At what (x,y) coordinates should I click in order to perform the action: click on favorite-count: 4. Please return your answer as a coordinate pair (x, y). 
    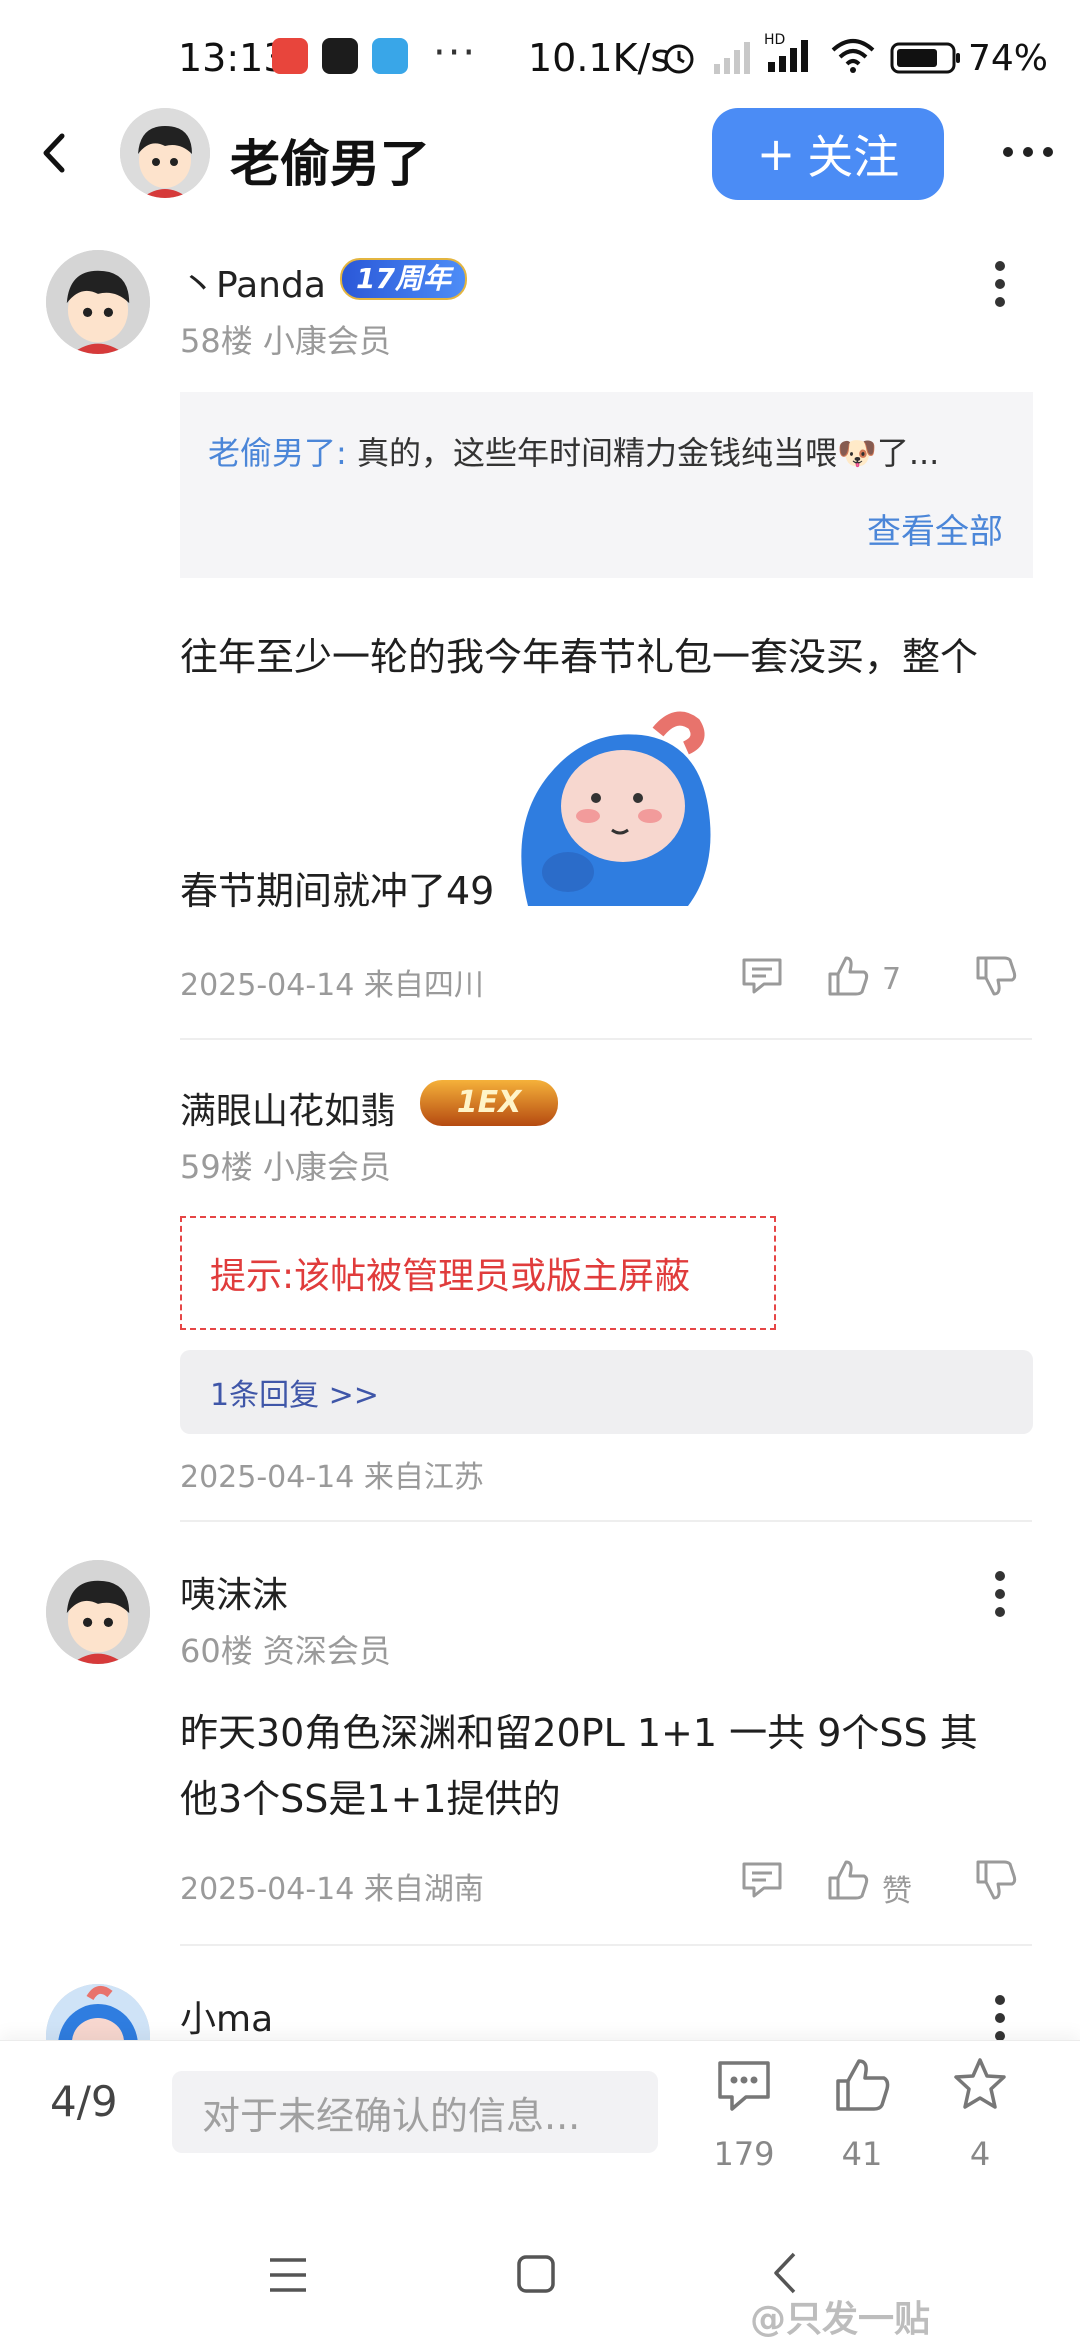
    Looking at the image, I should click on (980, 2154).